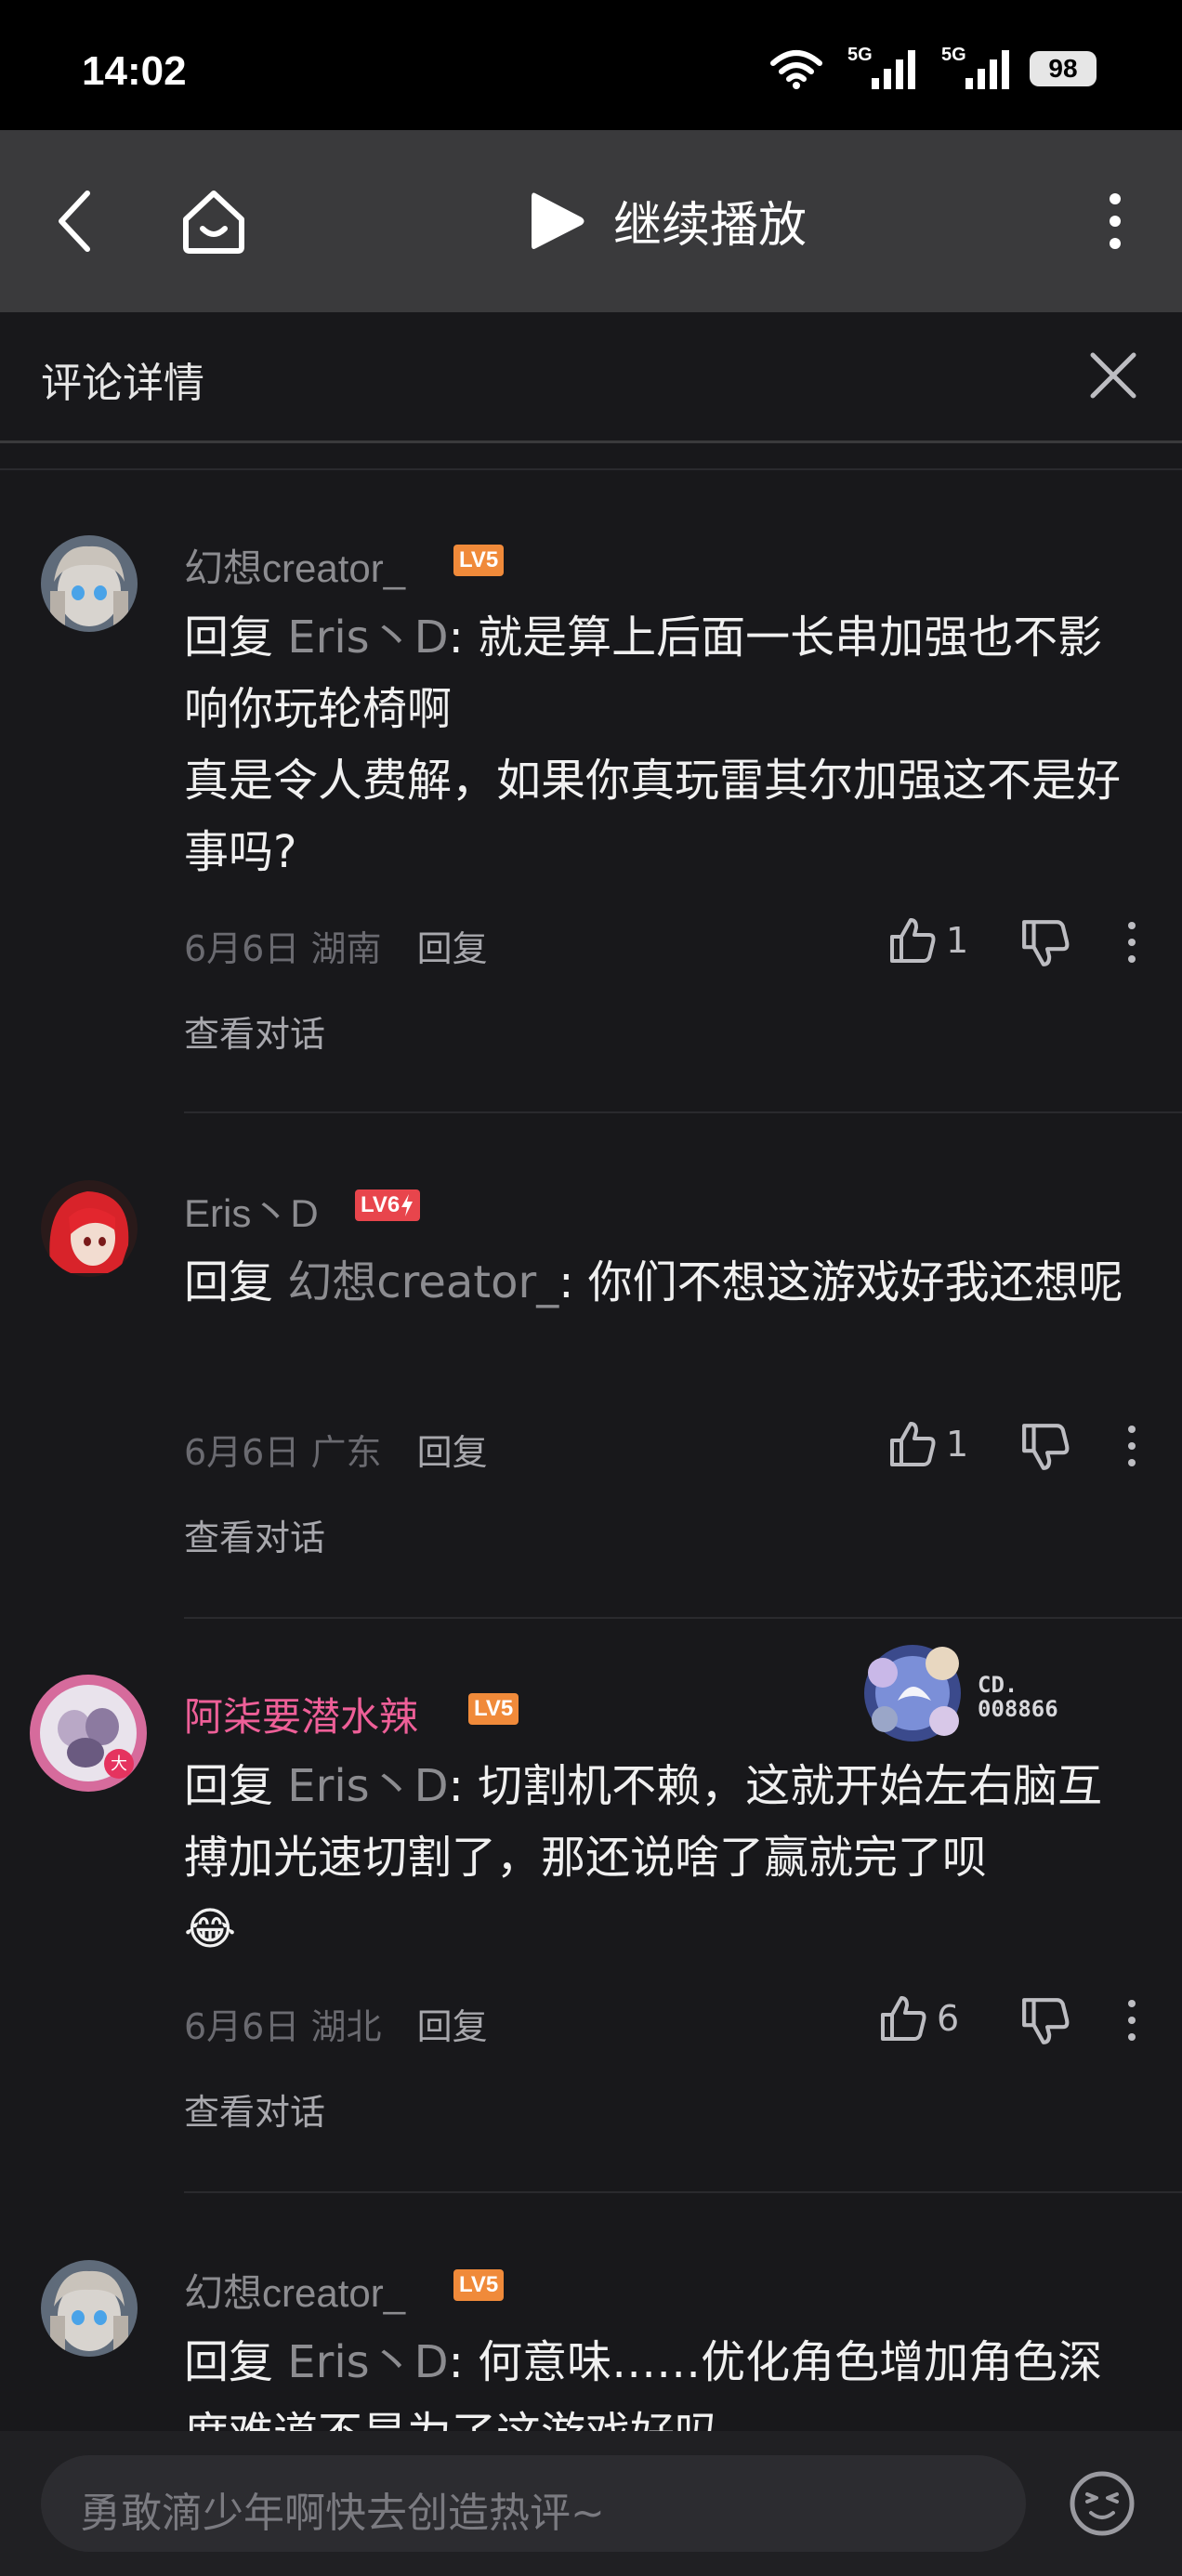 Image resolution: width=1182 pixels, height=2576 pixels. Describe the element at coordinates (294, 2290) in the screenshot. I see `username: 幻想creator_` at that location.